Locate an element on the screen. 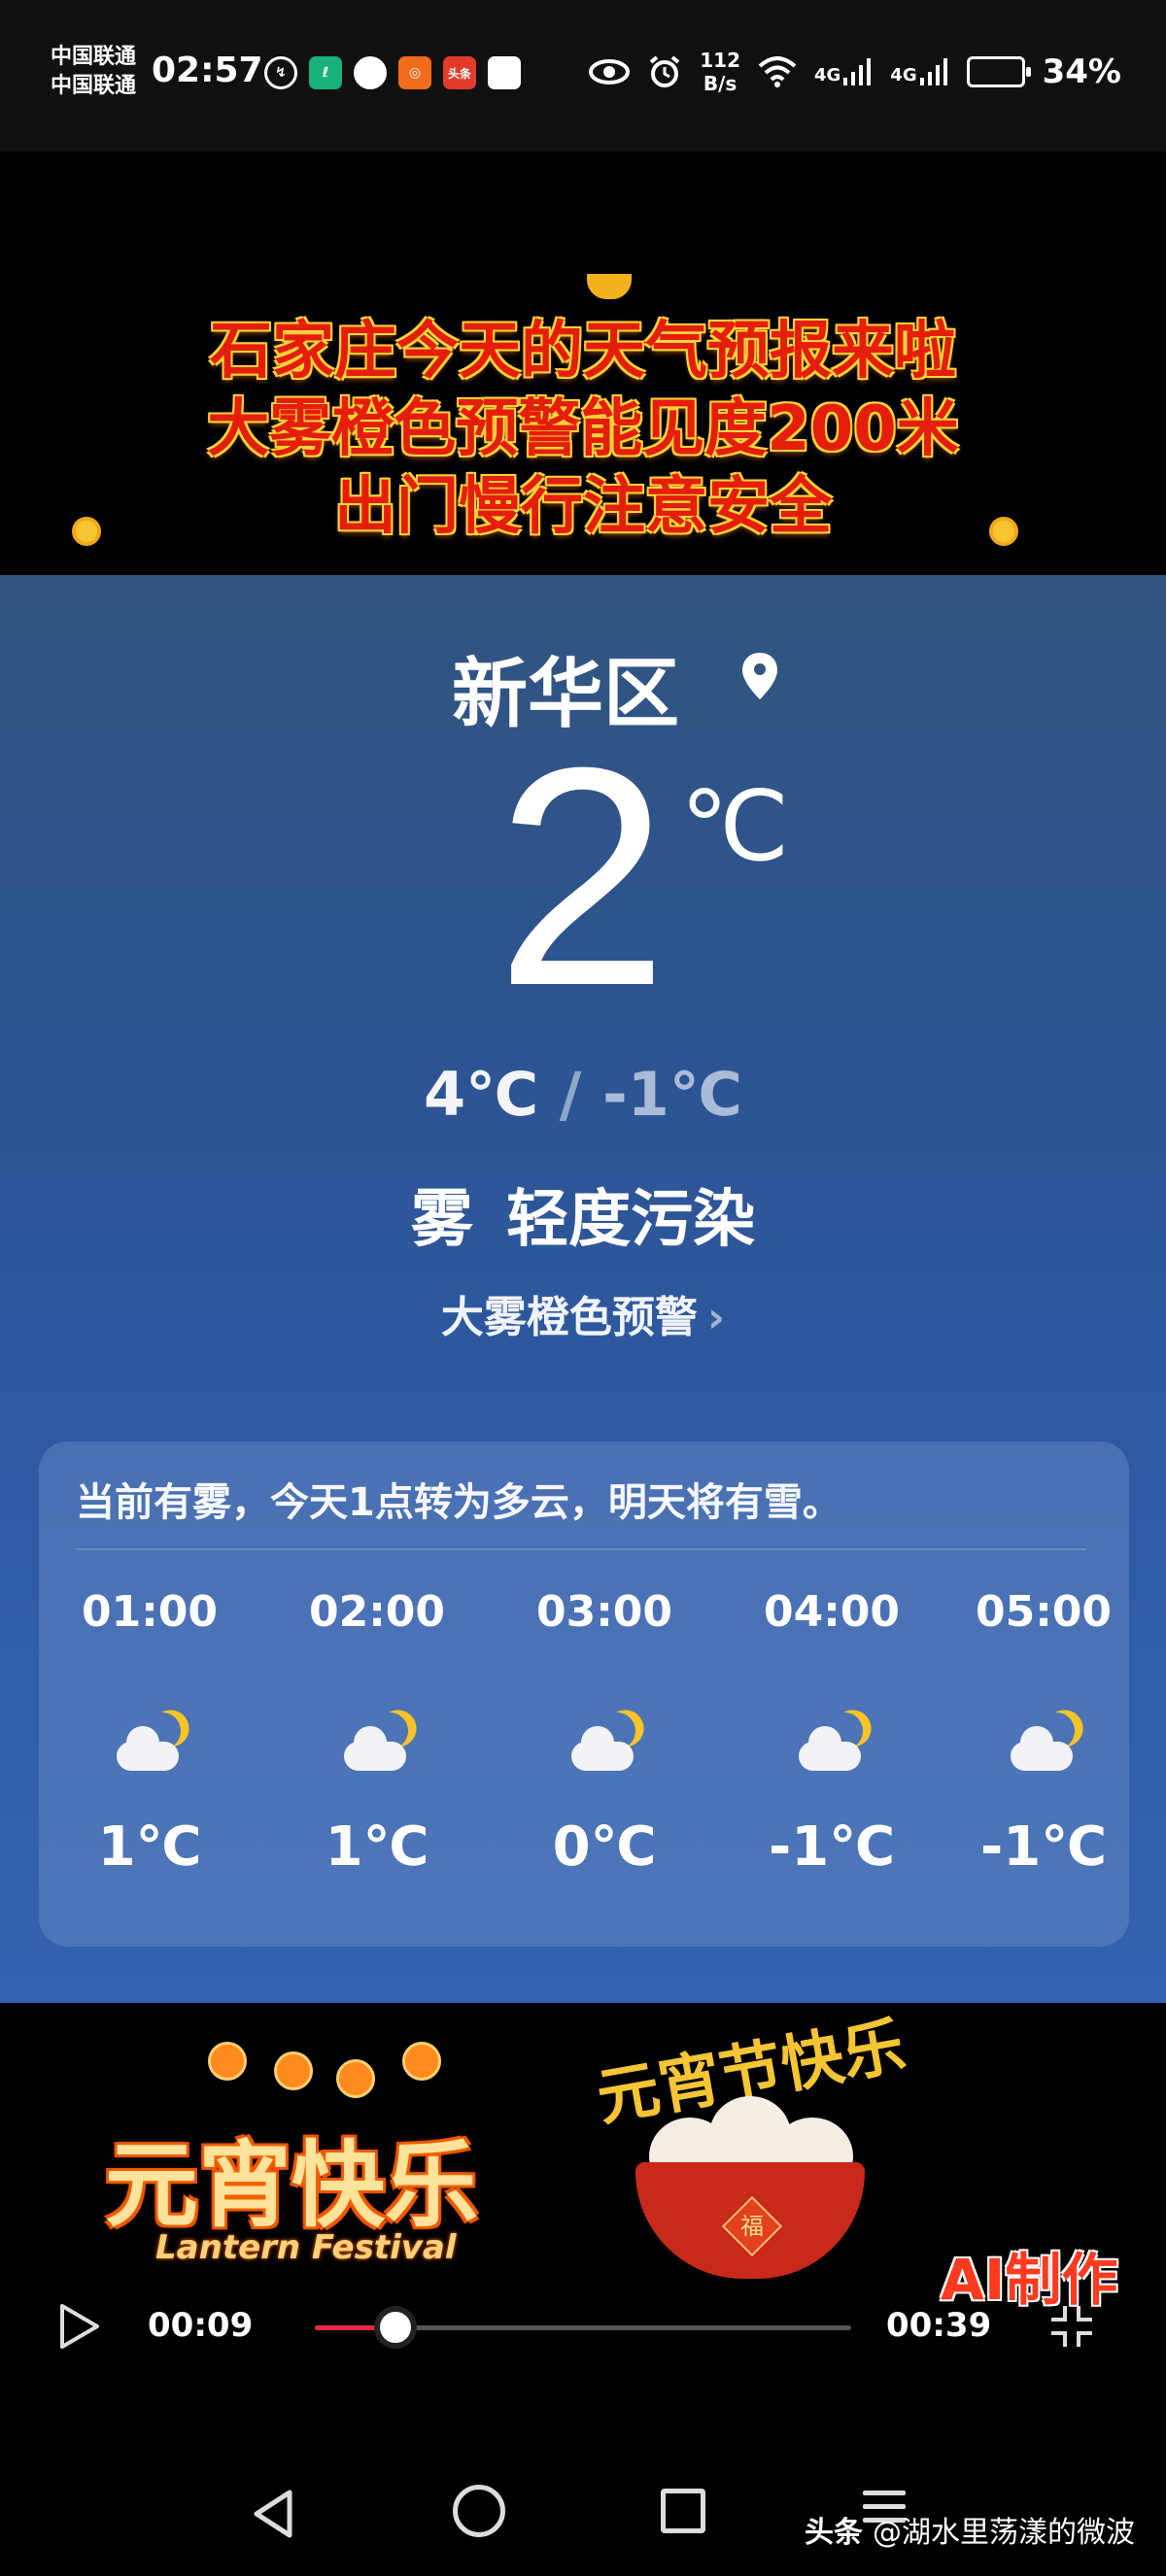 The height and width of the screenshot is (2576, 1166). back-icon is located at coordinates (273, 2514).